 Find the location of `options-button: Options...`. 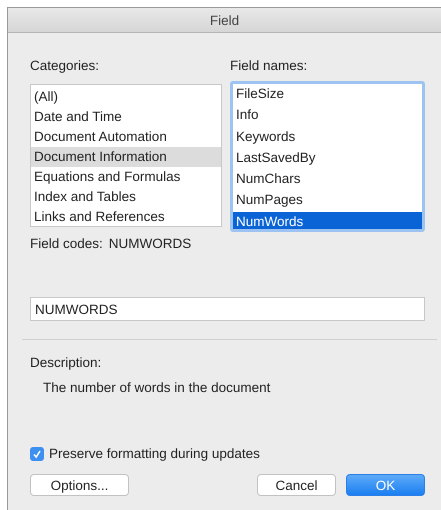

options-button: Options... is located at coordinates (79, 485).